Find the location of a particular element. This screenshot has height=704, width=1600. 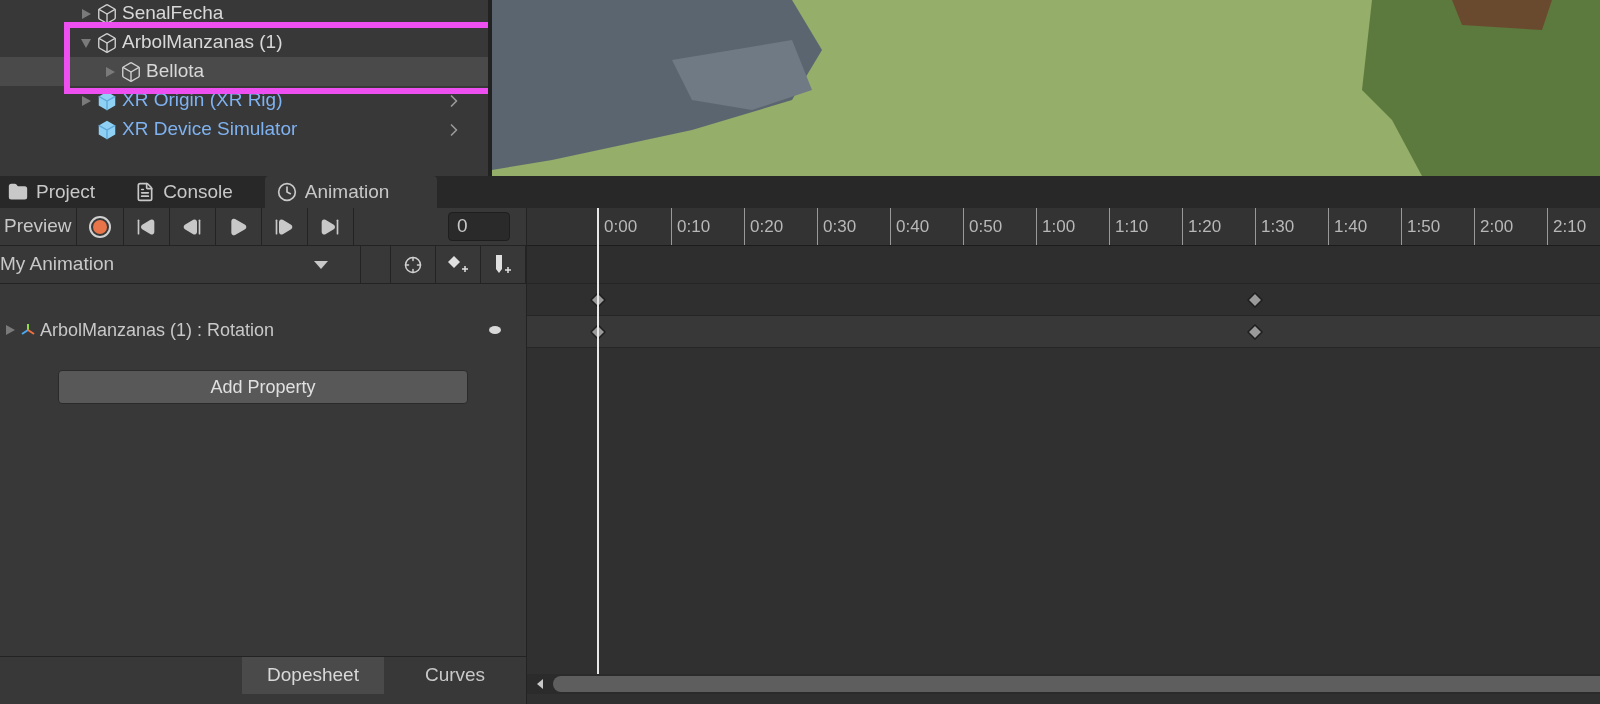

time-label: 1:40 is located at coordinates (1351, 227).